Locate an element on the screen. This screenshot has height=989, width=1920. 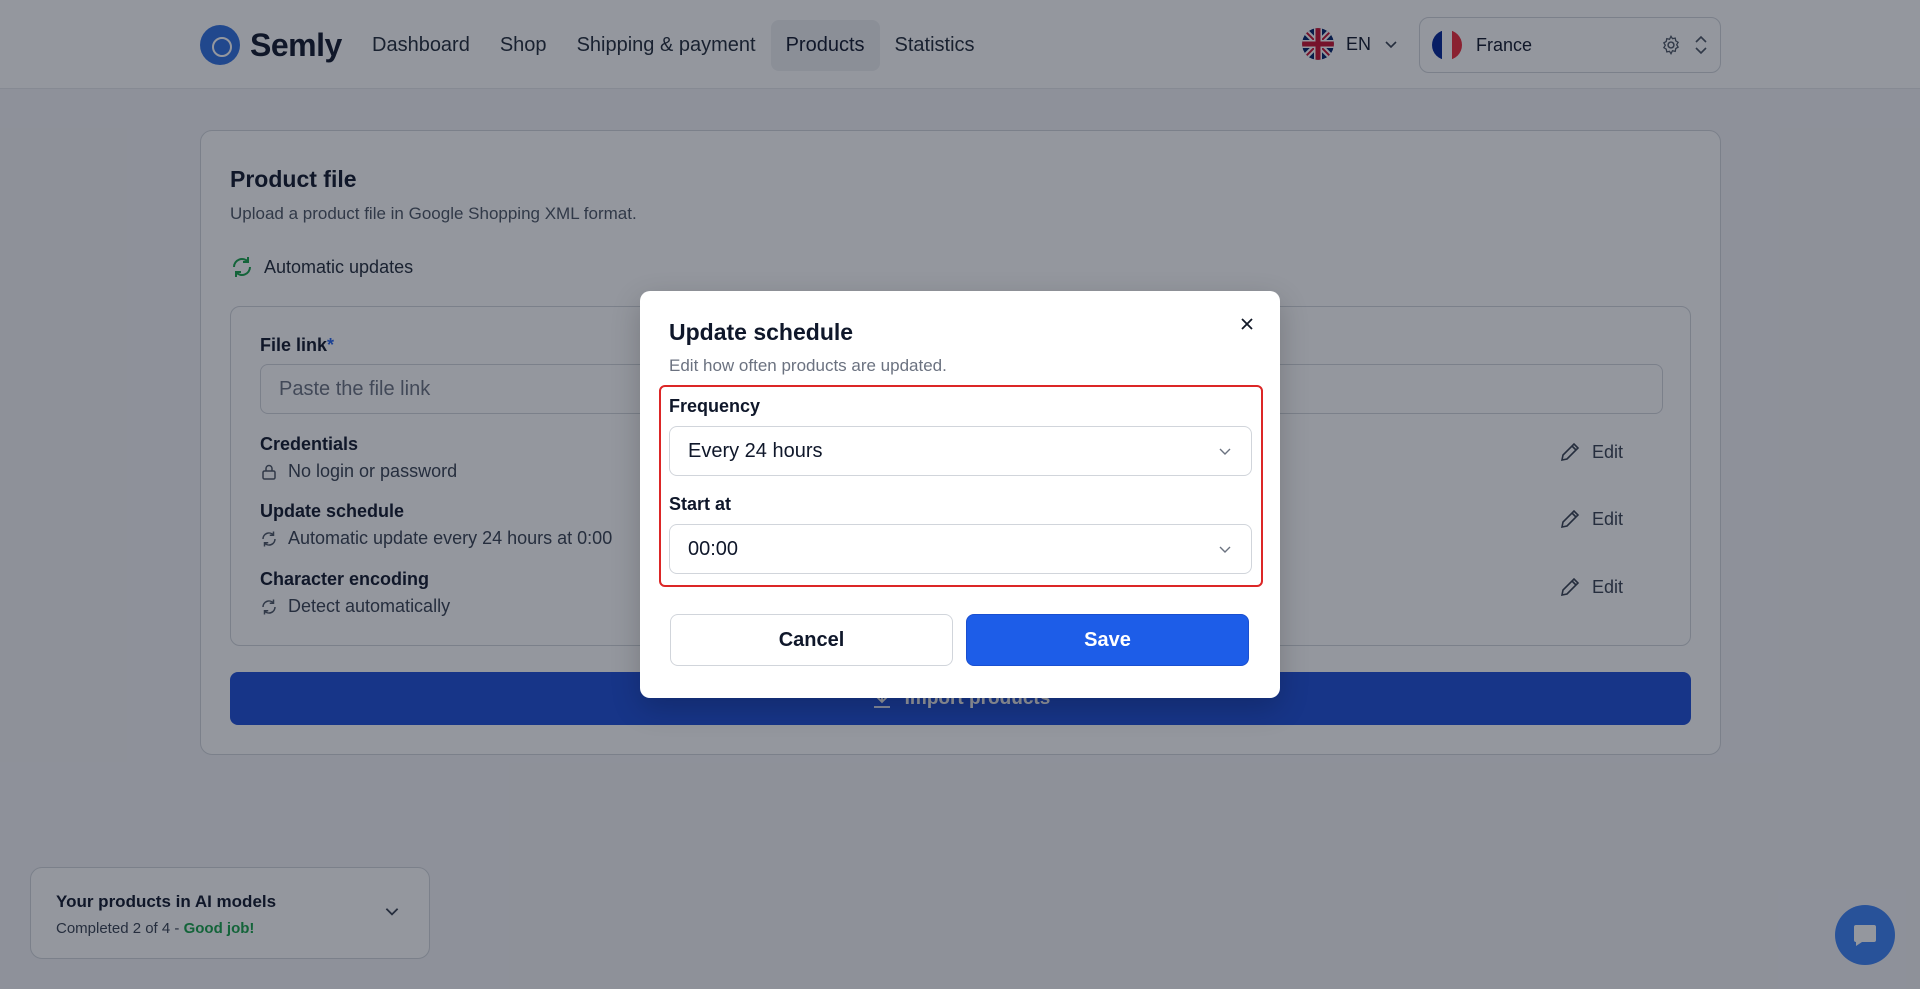
save-button: Save is located at coordinates (1107, 640).